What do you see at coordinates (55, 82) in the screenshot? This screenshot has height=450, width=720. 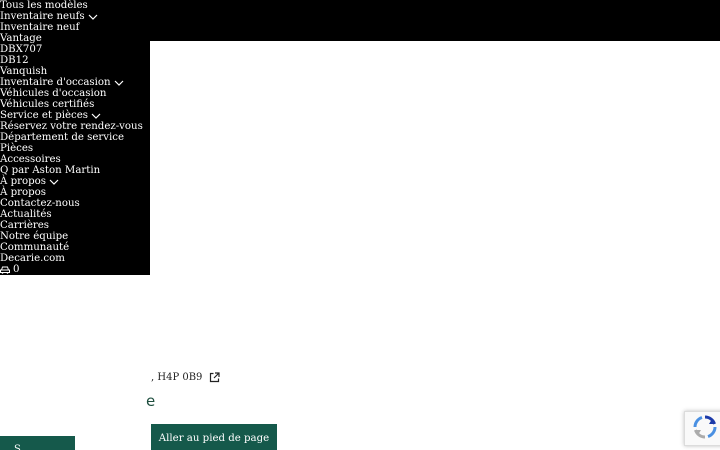 I see `menu-item-label: Inventaire d'occasion` at bounding box center [55, 82].